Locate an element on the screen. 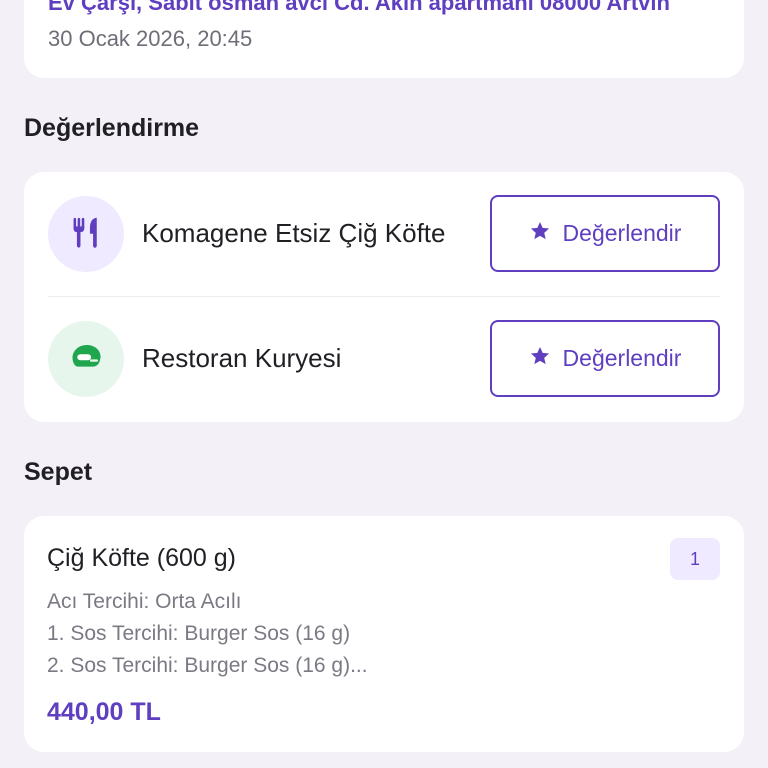 Image resolution: width=768 pixels, height=768 pixels. rating-section-title: Değerlendirme is located at coordinates (112, 128).